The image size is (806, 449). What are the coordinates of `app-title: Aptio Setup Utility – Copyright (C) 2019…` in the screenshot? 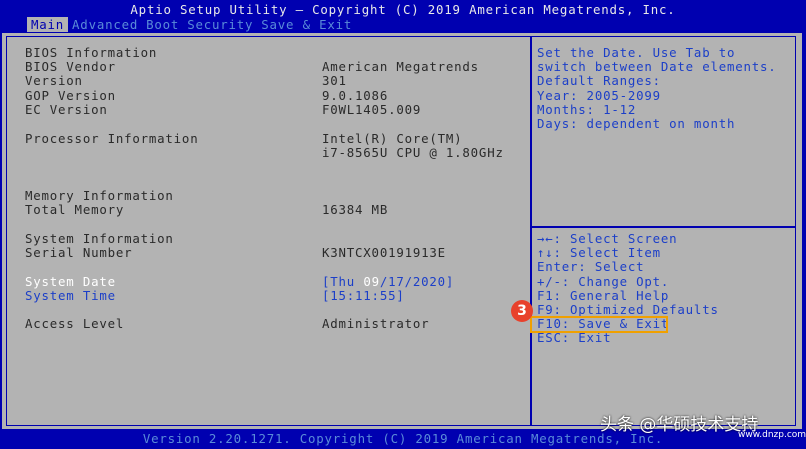 It's located at (403, 9).